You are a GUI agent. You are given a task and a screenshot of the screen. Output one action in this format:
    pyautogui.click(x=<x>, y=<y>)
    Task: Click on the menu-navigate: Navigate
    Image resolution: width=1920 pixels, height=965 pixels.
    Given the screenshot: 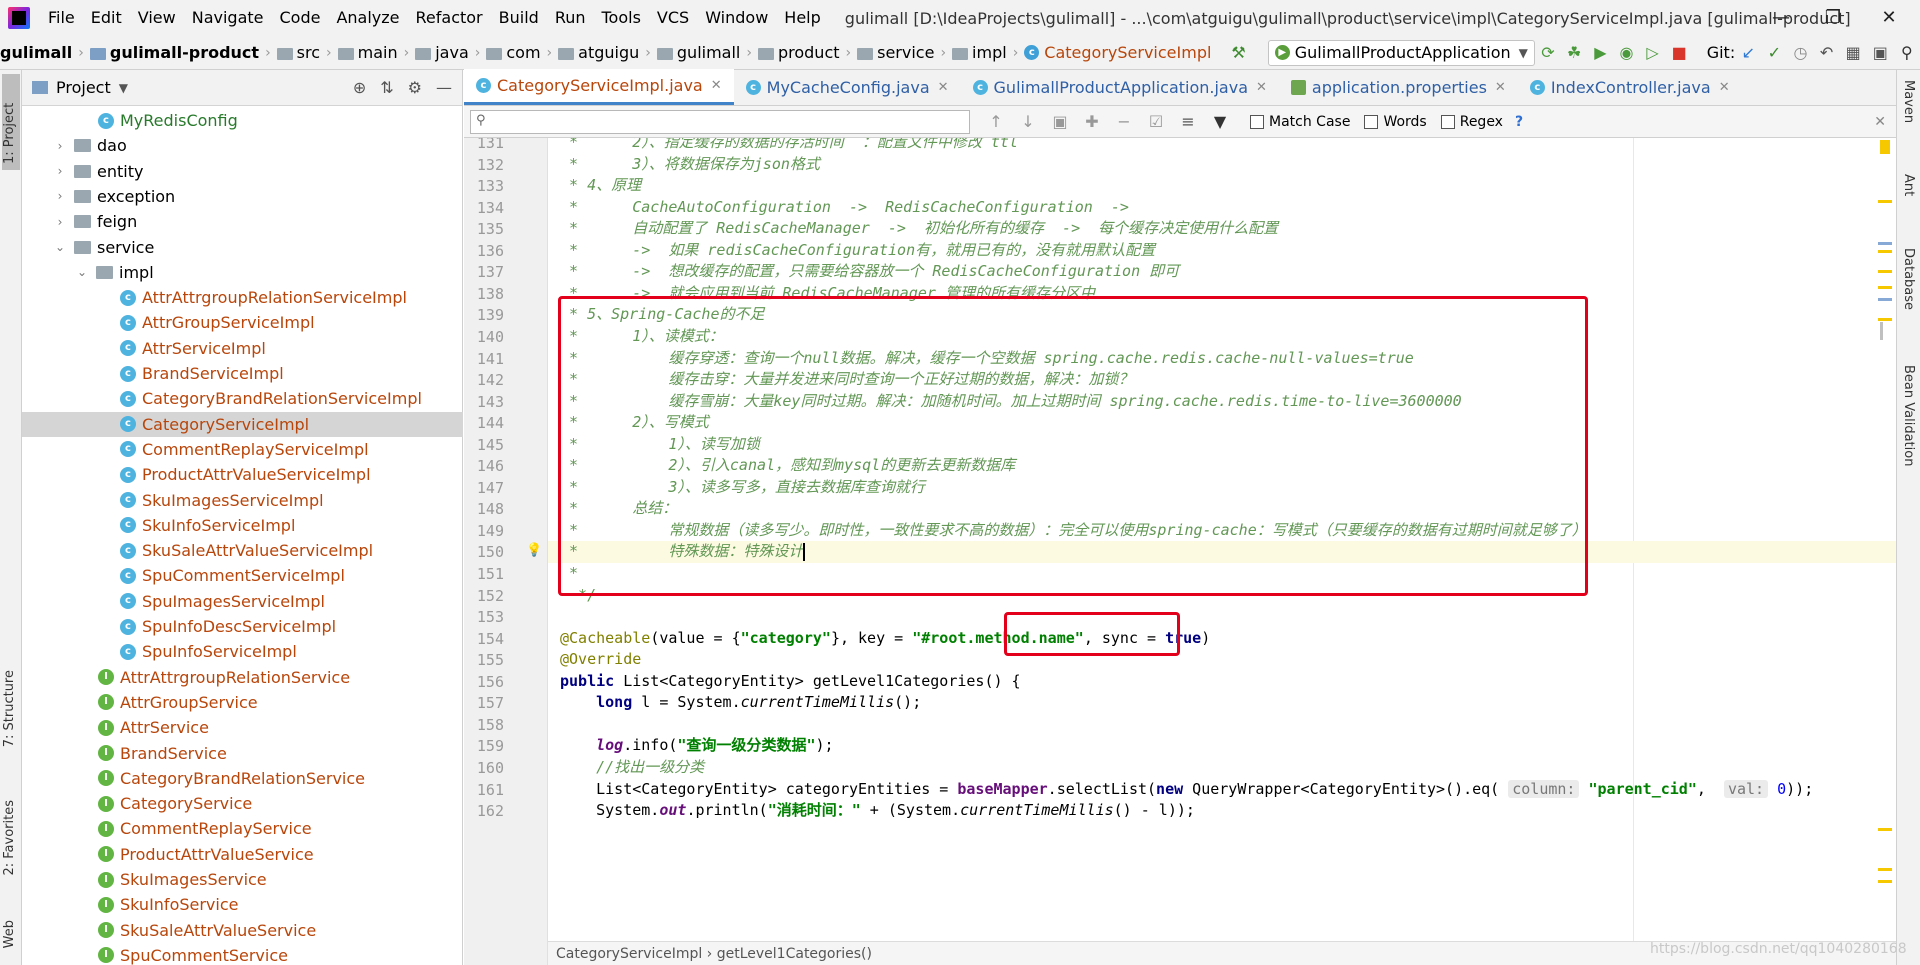 What is the action you would take?
    pyautogui.click(x=228, y=18)
    